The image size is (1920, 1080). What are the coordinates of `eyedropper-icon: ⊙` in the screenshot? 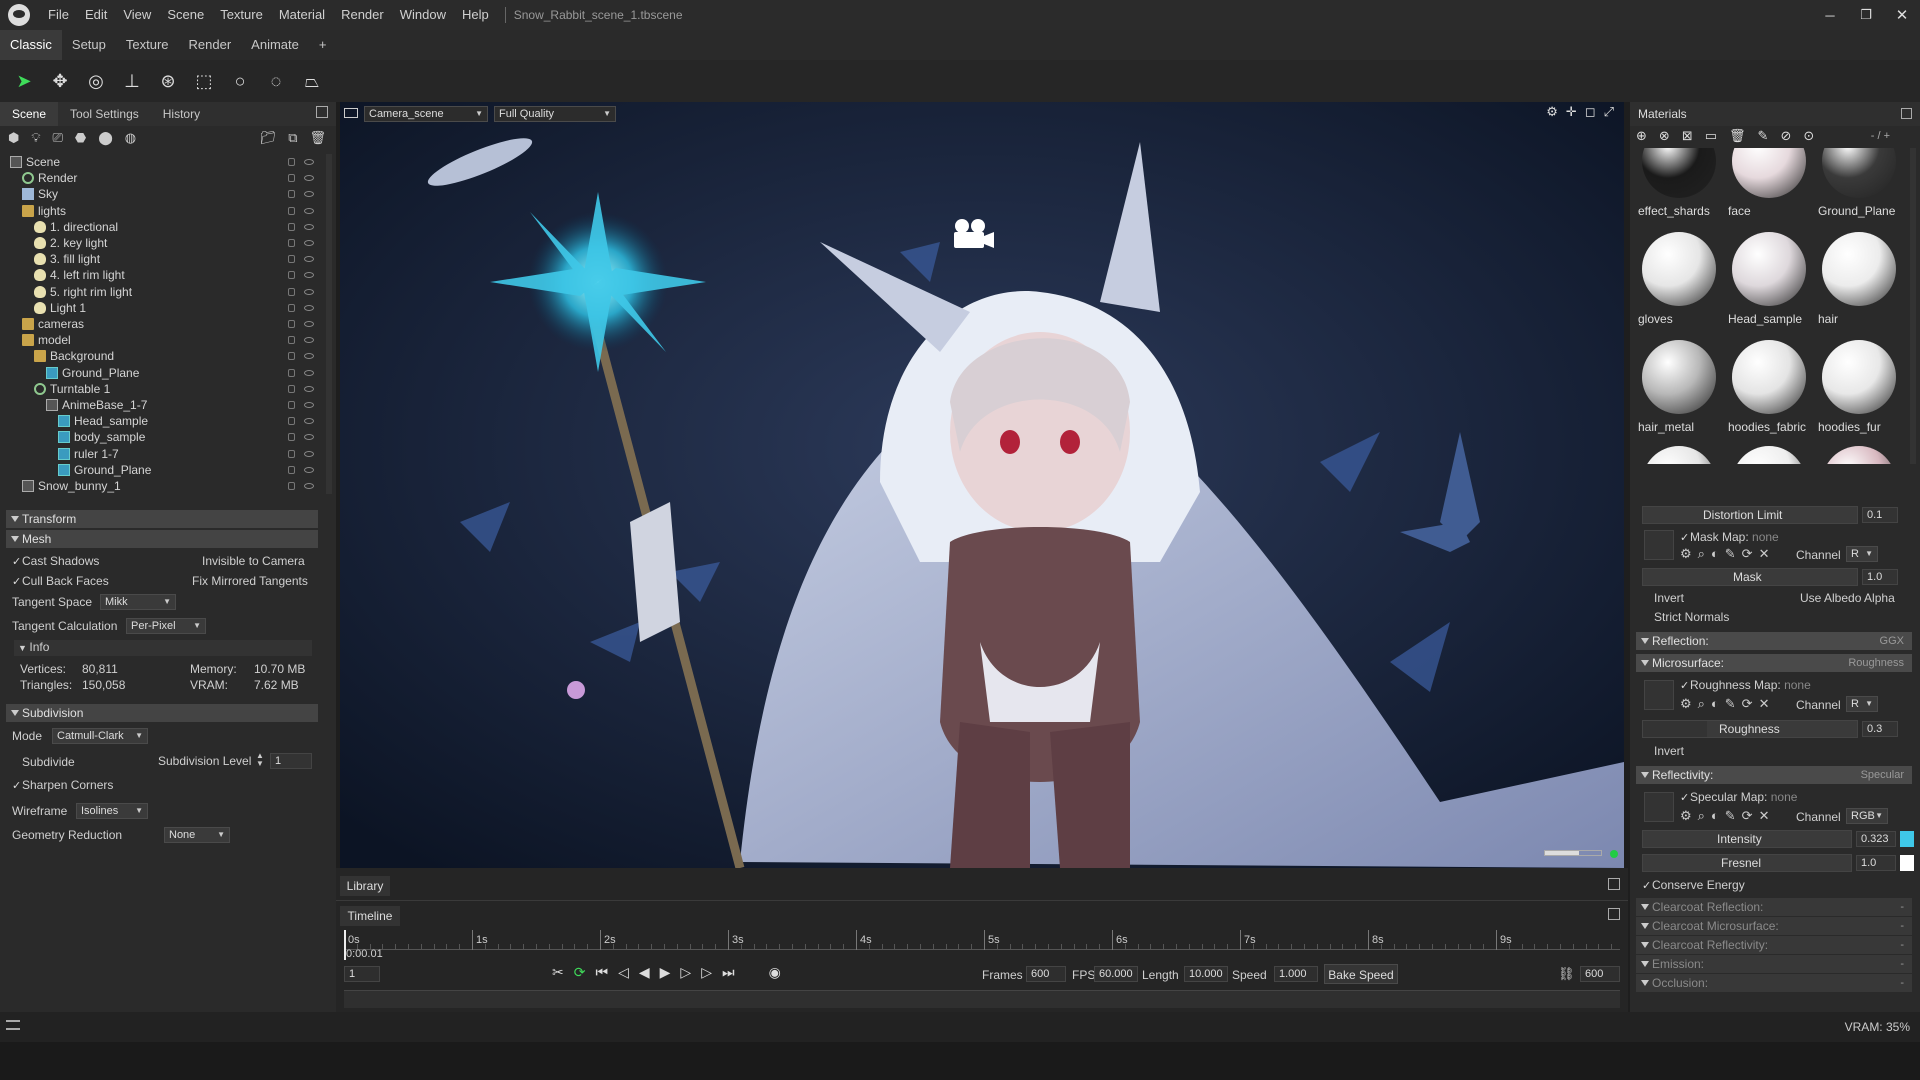 It's located at (1808, 136).